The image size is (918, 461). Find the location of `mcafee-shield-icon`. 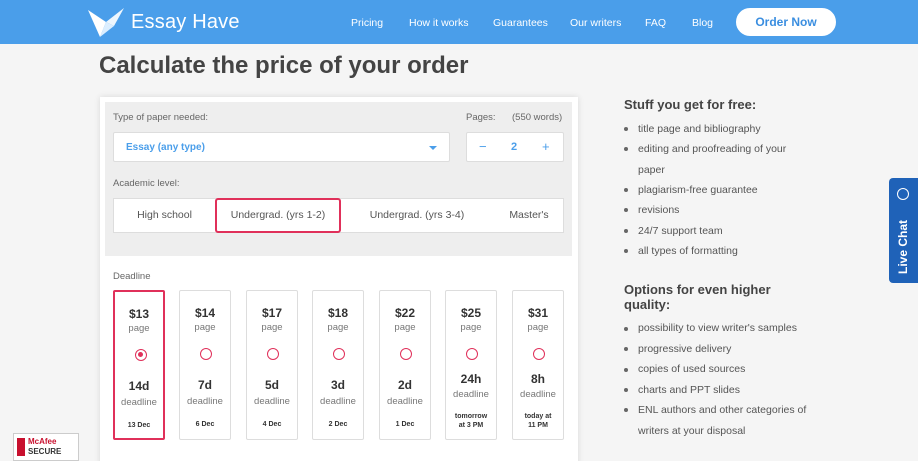

mcafee-shield-icon is located at coordinates (21, 447).